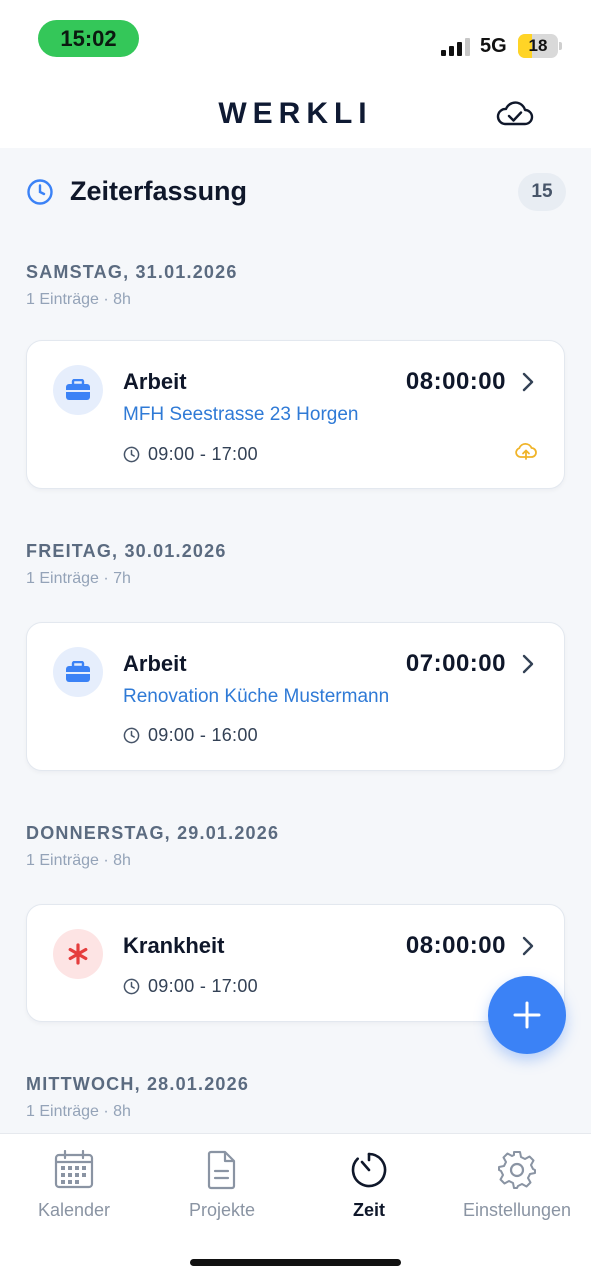 Image resolution: width=591 pixels, height=1280 pixels. What do you see at coordinates (455, 663) in the screenshot?
I see `entry-duration: 07:00:00` at bounding box center [455, 663].